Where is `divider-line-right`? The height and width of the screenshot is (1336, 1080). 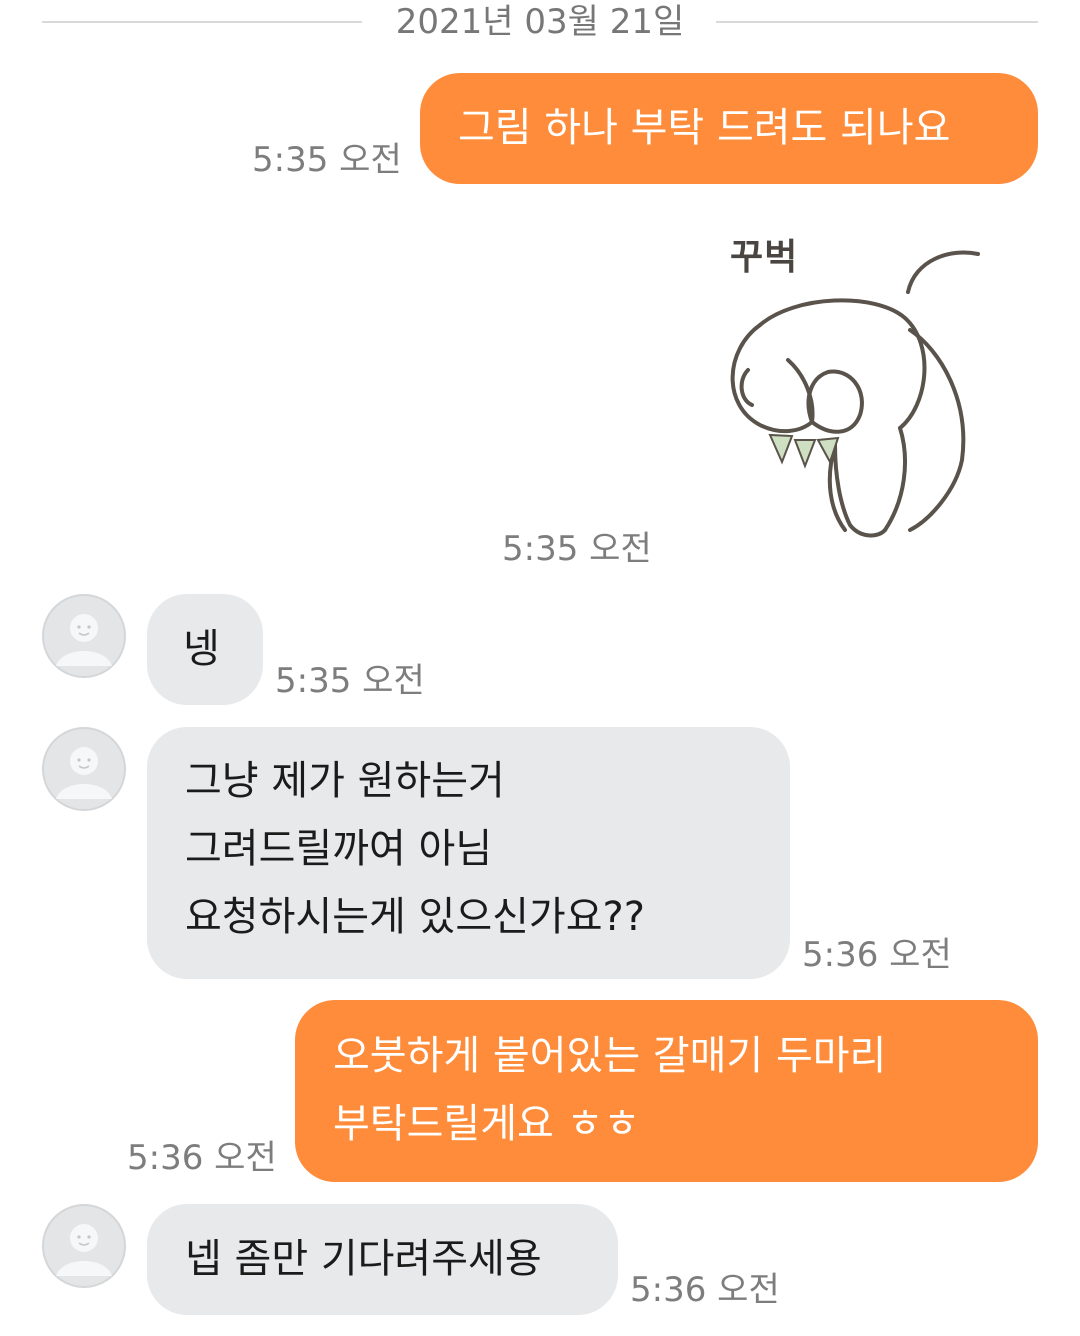
divider-line-right is located at coordinates (877, 22).